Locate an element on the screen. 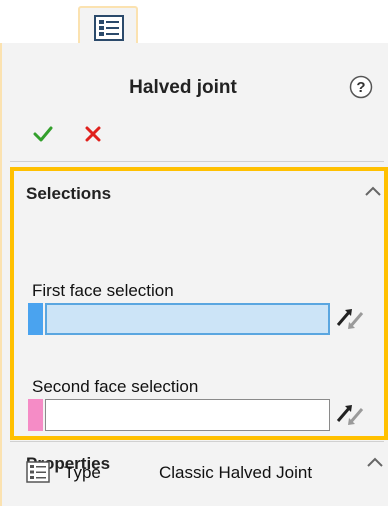  property-manager-tab is located at coordinates (108, 25).